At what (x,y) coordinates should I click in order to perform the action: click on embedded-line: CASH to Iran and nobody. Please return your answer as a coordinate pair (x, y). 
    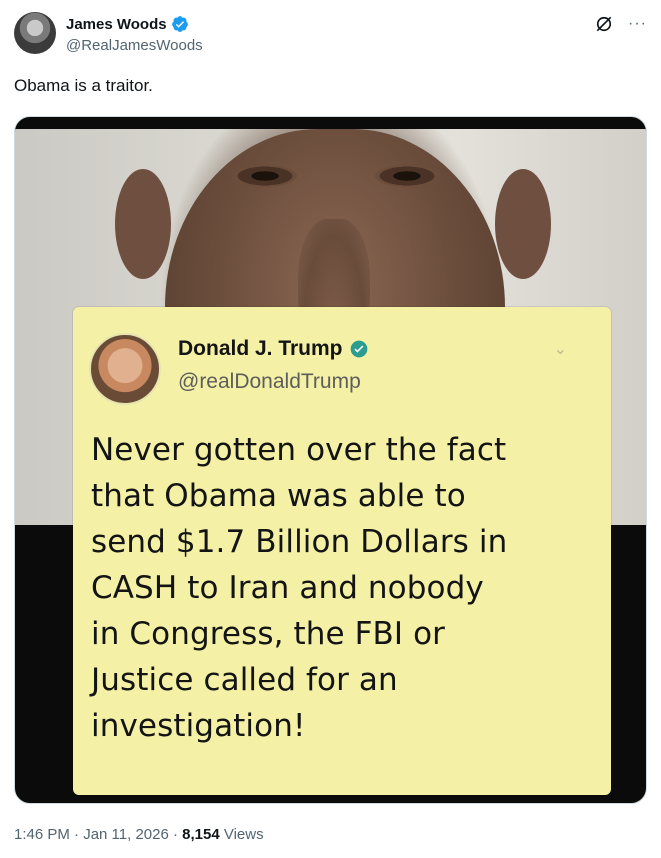
    Looking at the image, I should click on (287, 588).